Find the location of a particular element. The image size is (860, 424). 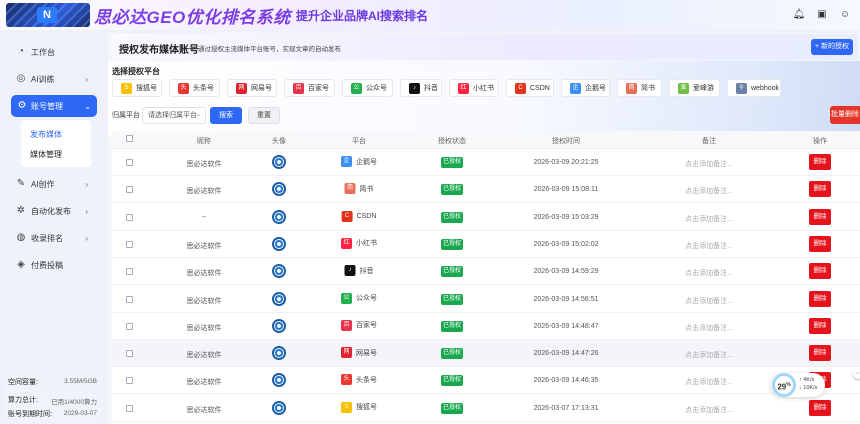

platform-chip: S 搜狐号 is located at coordinates (137, 88).